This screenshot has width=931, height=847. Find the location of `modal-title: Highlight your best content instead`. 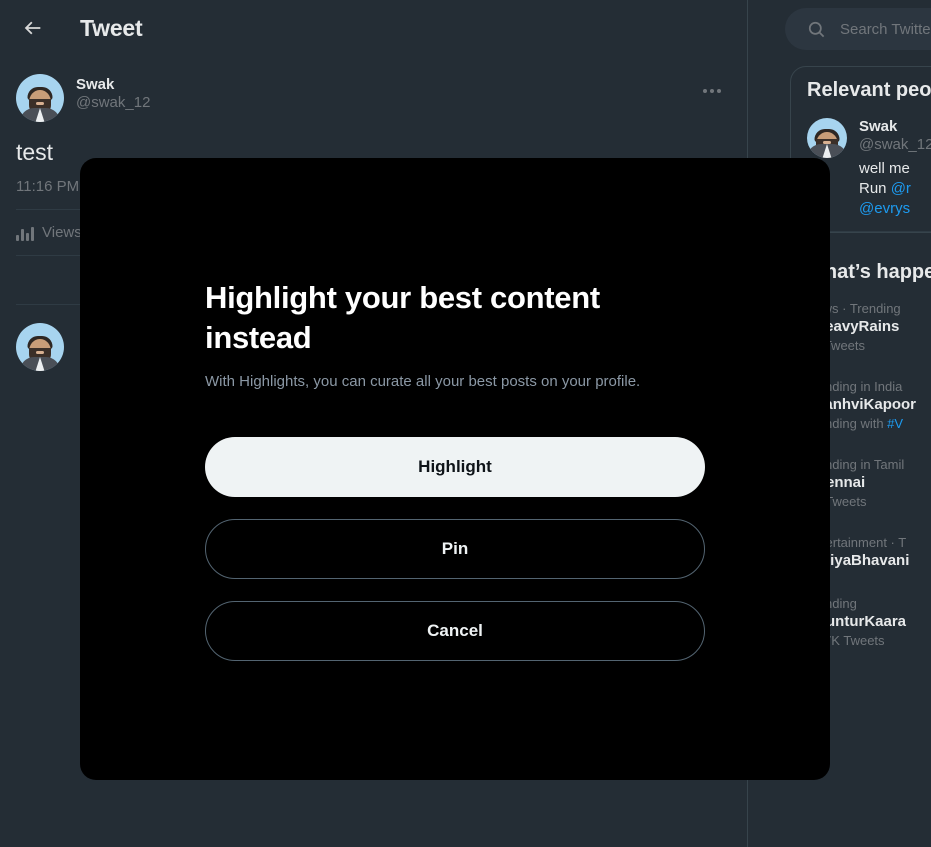

modal-title: Highlight your best content instead is located at coordinates (402, 317).